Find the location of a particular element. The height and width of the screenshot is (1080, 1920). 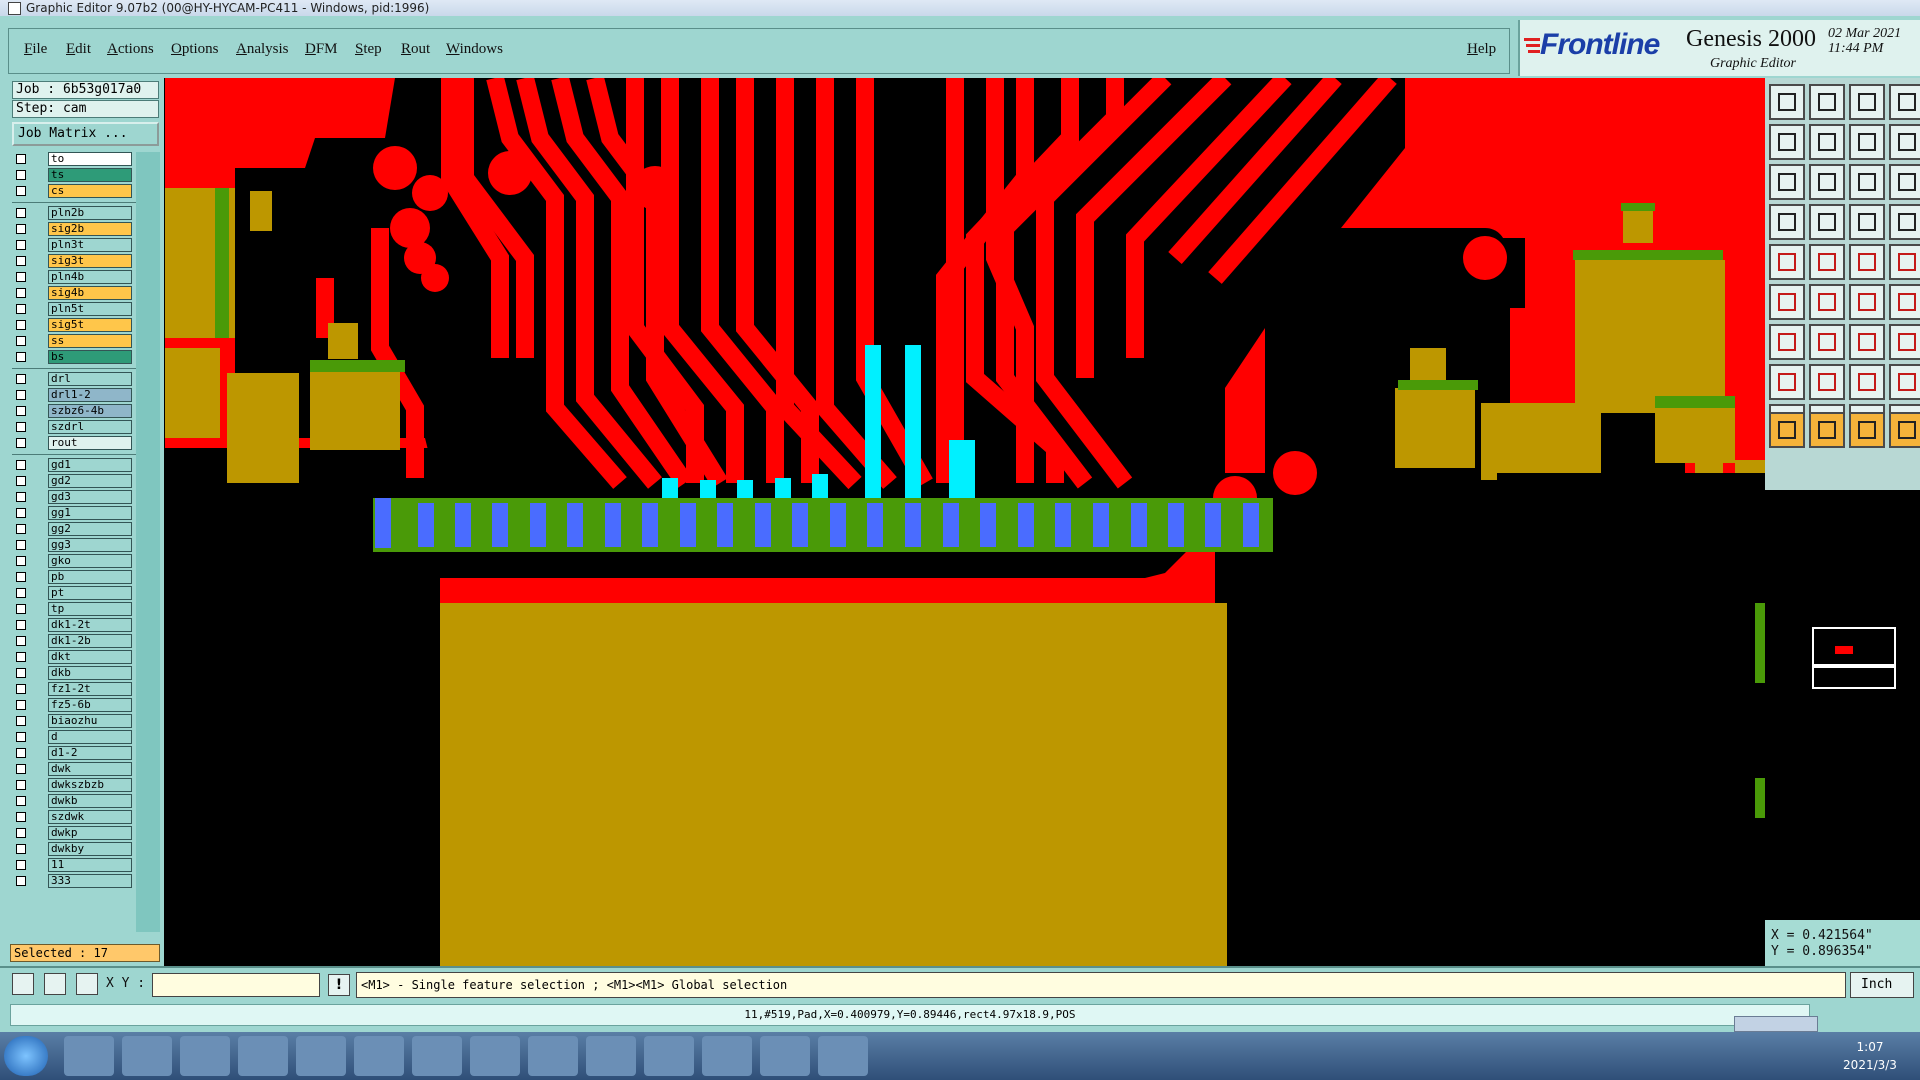

measure-icon is located at coordinates (55, 984).